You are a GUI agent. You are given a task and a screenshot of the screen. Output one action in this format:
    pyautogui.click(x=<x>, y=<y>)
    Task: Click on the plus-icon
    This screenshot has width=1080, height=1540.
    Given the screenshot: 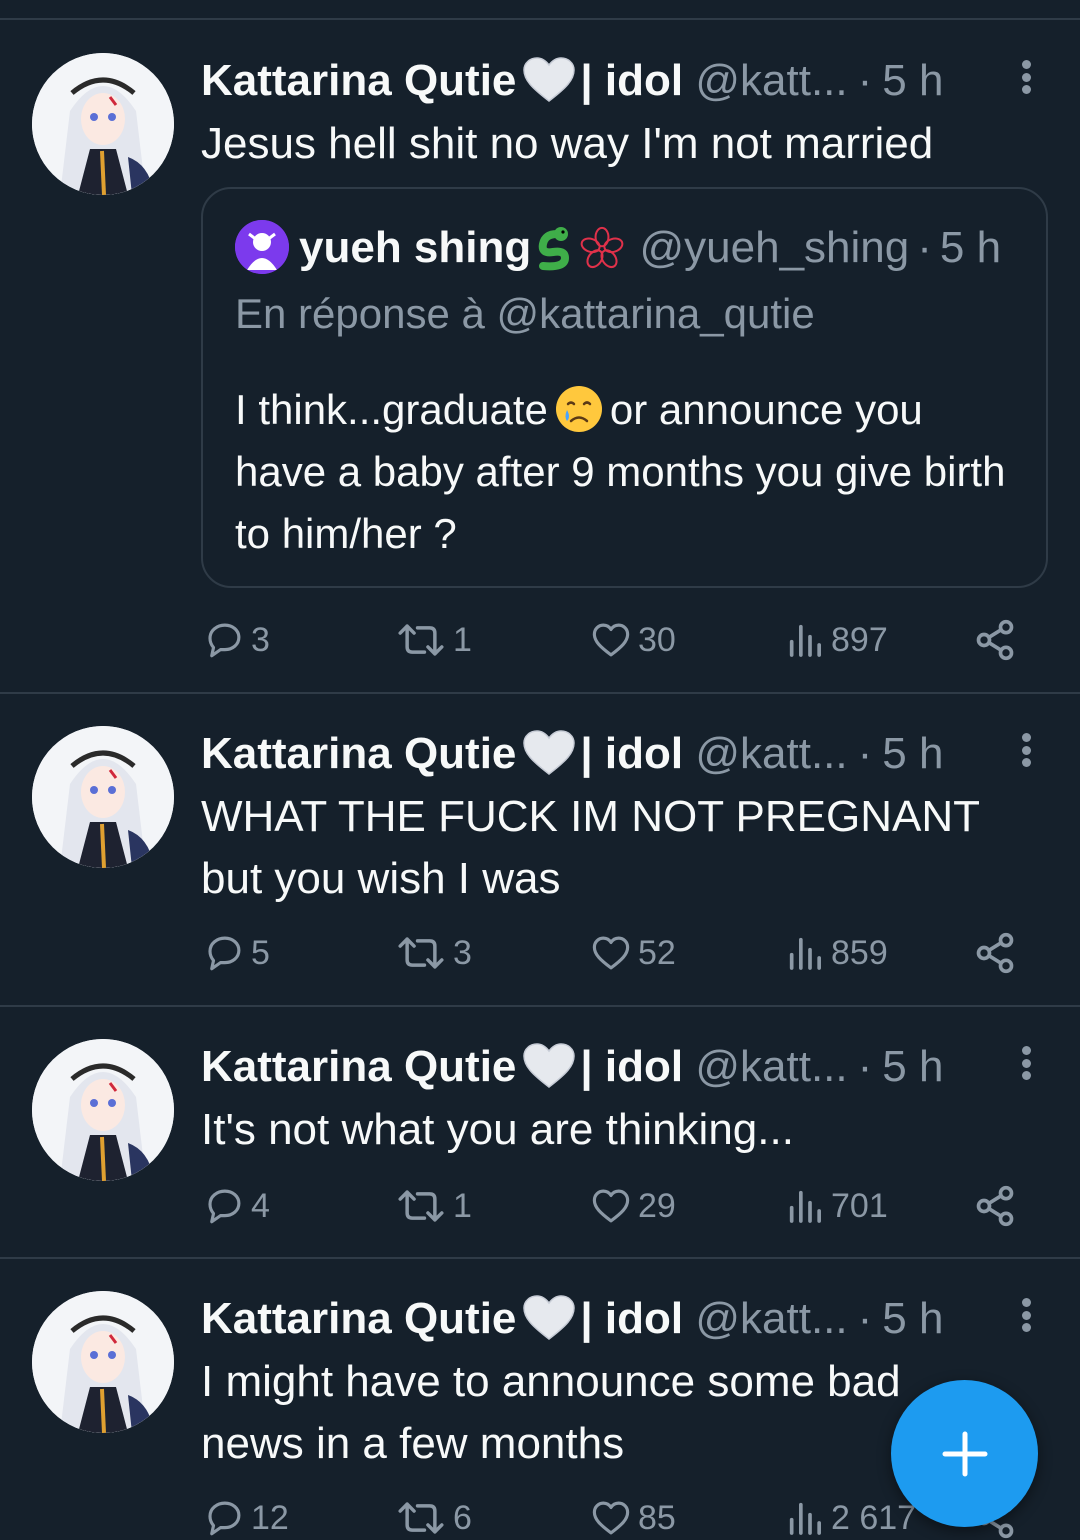 What is the action you would take?
    pyautogui.click(x=964, y=1453)
    